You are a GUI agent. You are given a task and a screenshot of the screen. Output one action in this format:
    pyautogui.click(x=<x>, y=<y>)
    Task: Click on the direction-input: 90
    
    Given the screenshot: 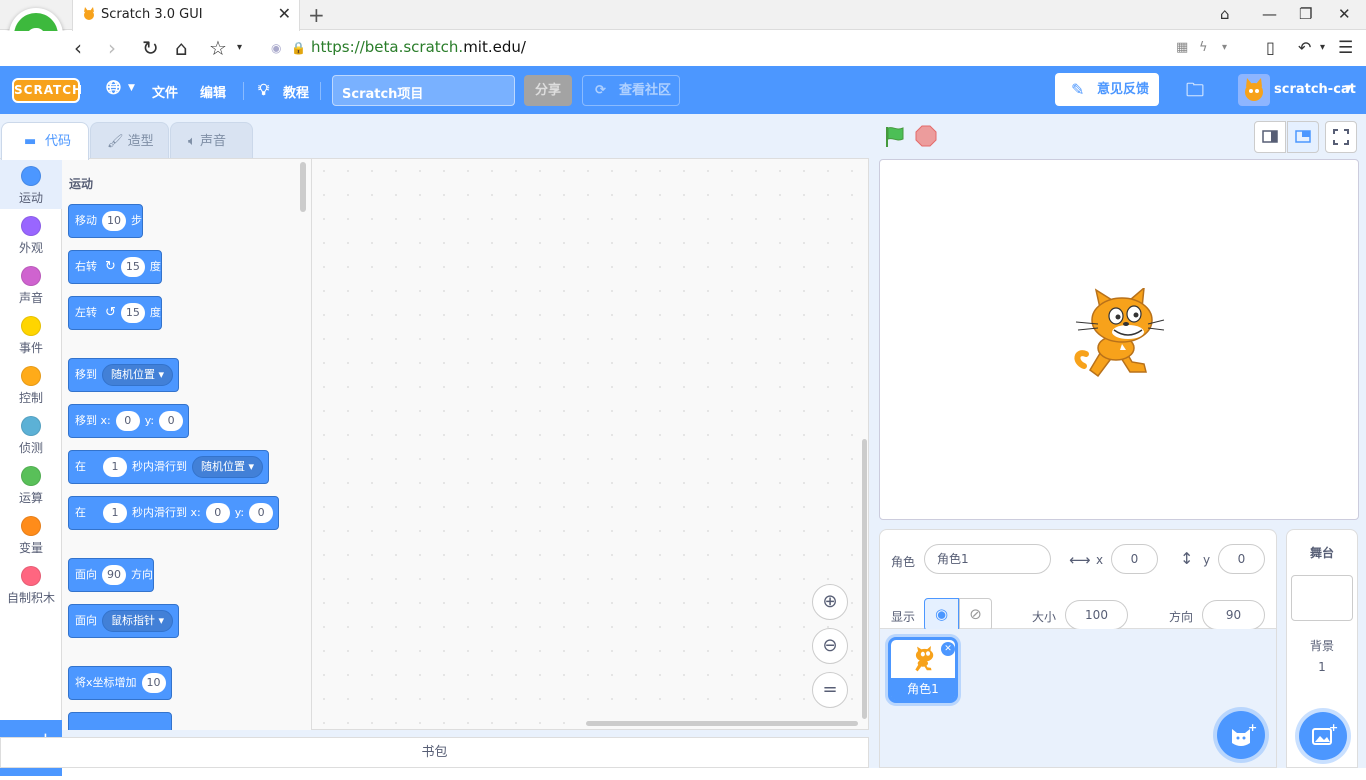 What is the action you would take?
    pyautogui.click(x=1233, y=615)
    